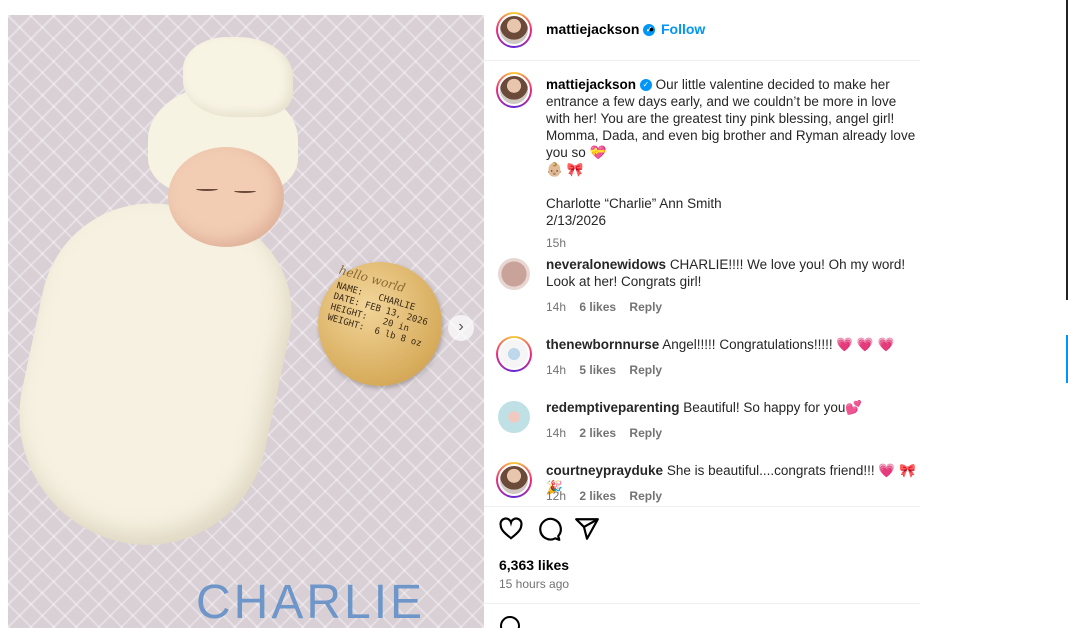 The height and width of the screenshot is (628, 1068). I want to click on caption-emojis: 👶🏼 🎀, so click(565, 169).